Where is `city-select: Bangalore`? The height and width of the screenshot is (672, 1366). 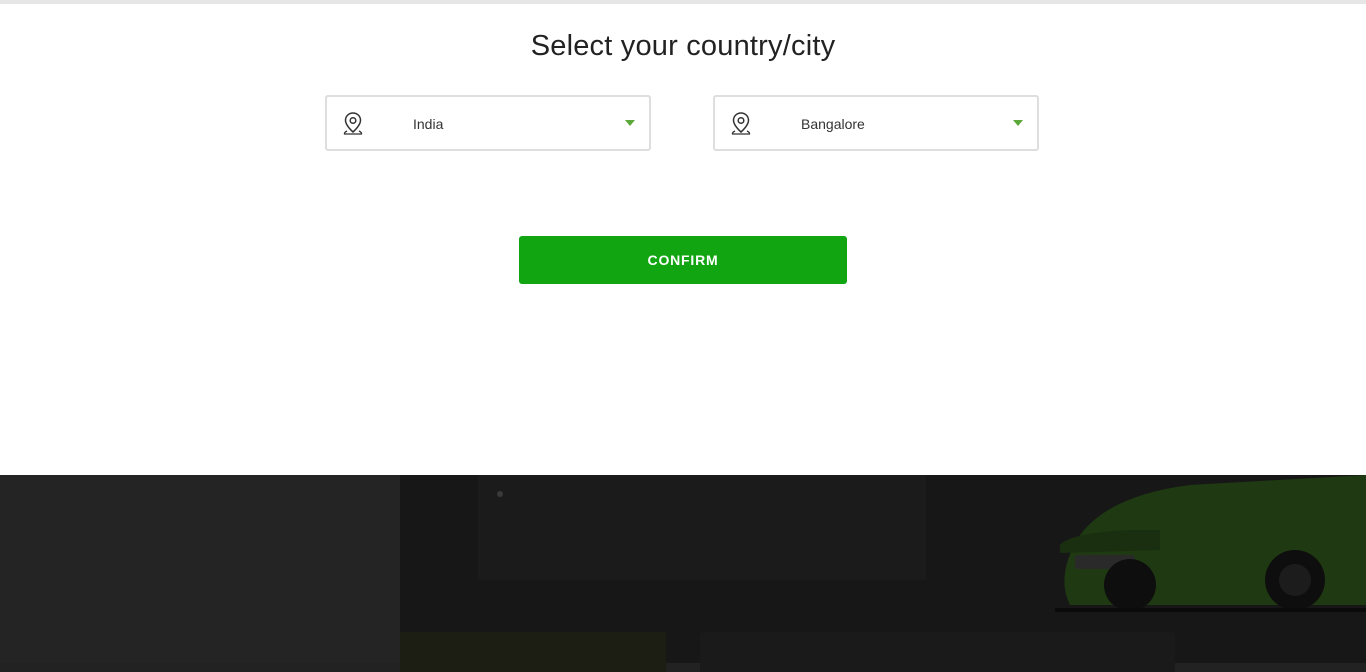
city-select: Bangalore is located at coordinates (876, 123).